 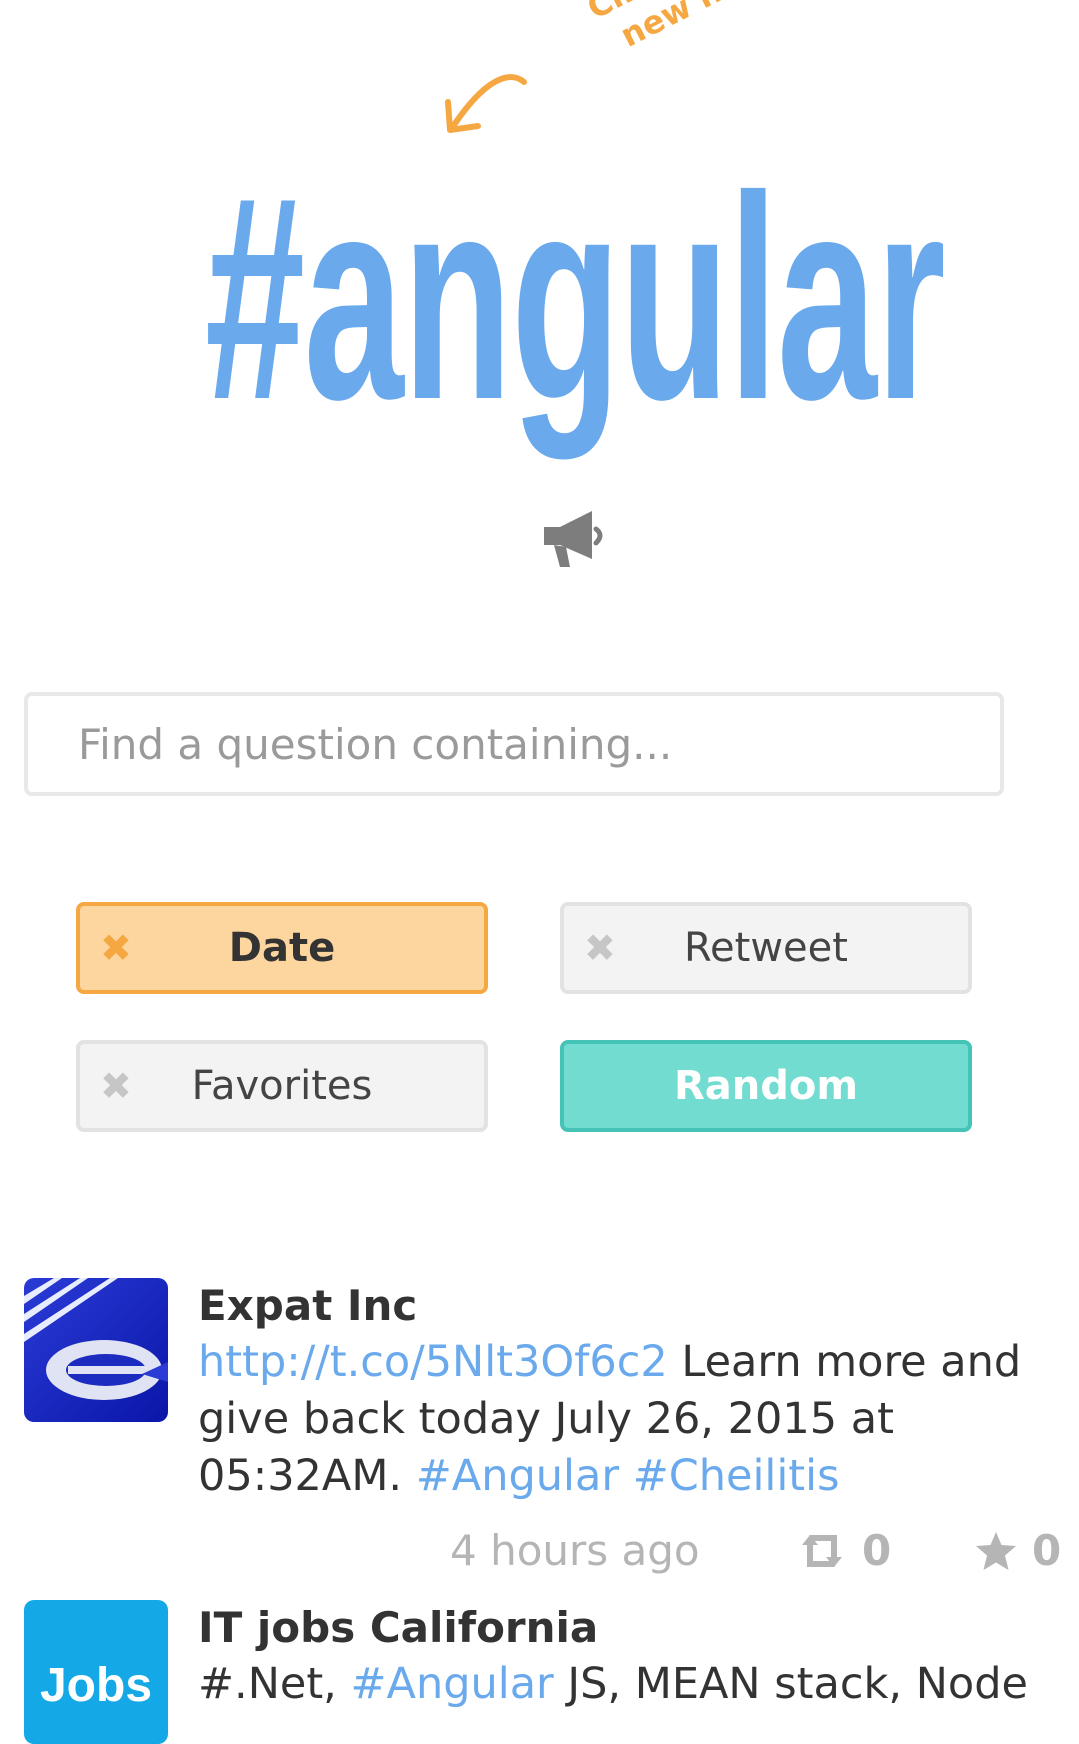 I want to click on retweet-icon, so click(x=822, y=1550).